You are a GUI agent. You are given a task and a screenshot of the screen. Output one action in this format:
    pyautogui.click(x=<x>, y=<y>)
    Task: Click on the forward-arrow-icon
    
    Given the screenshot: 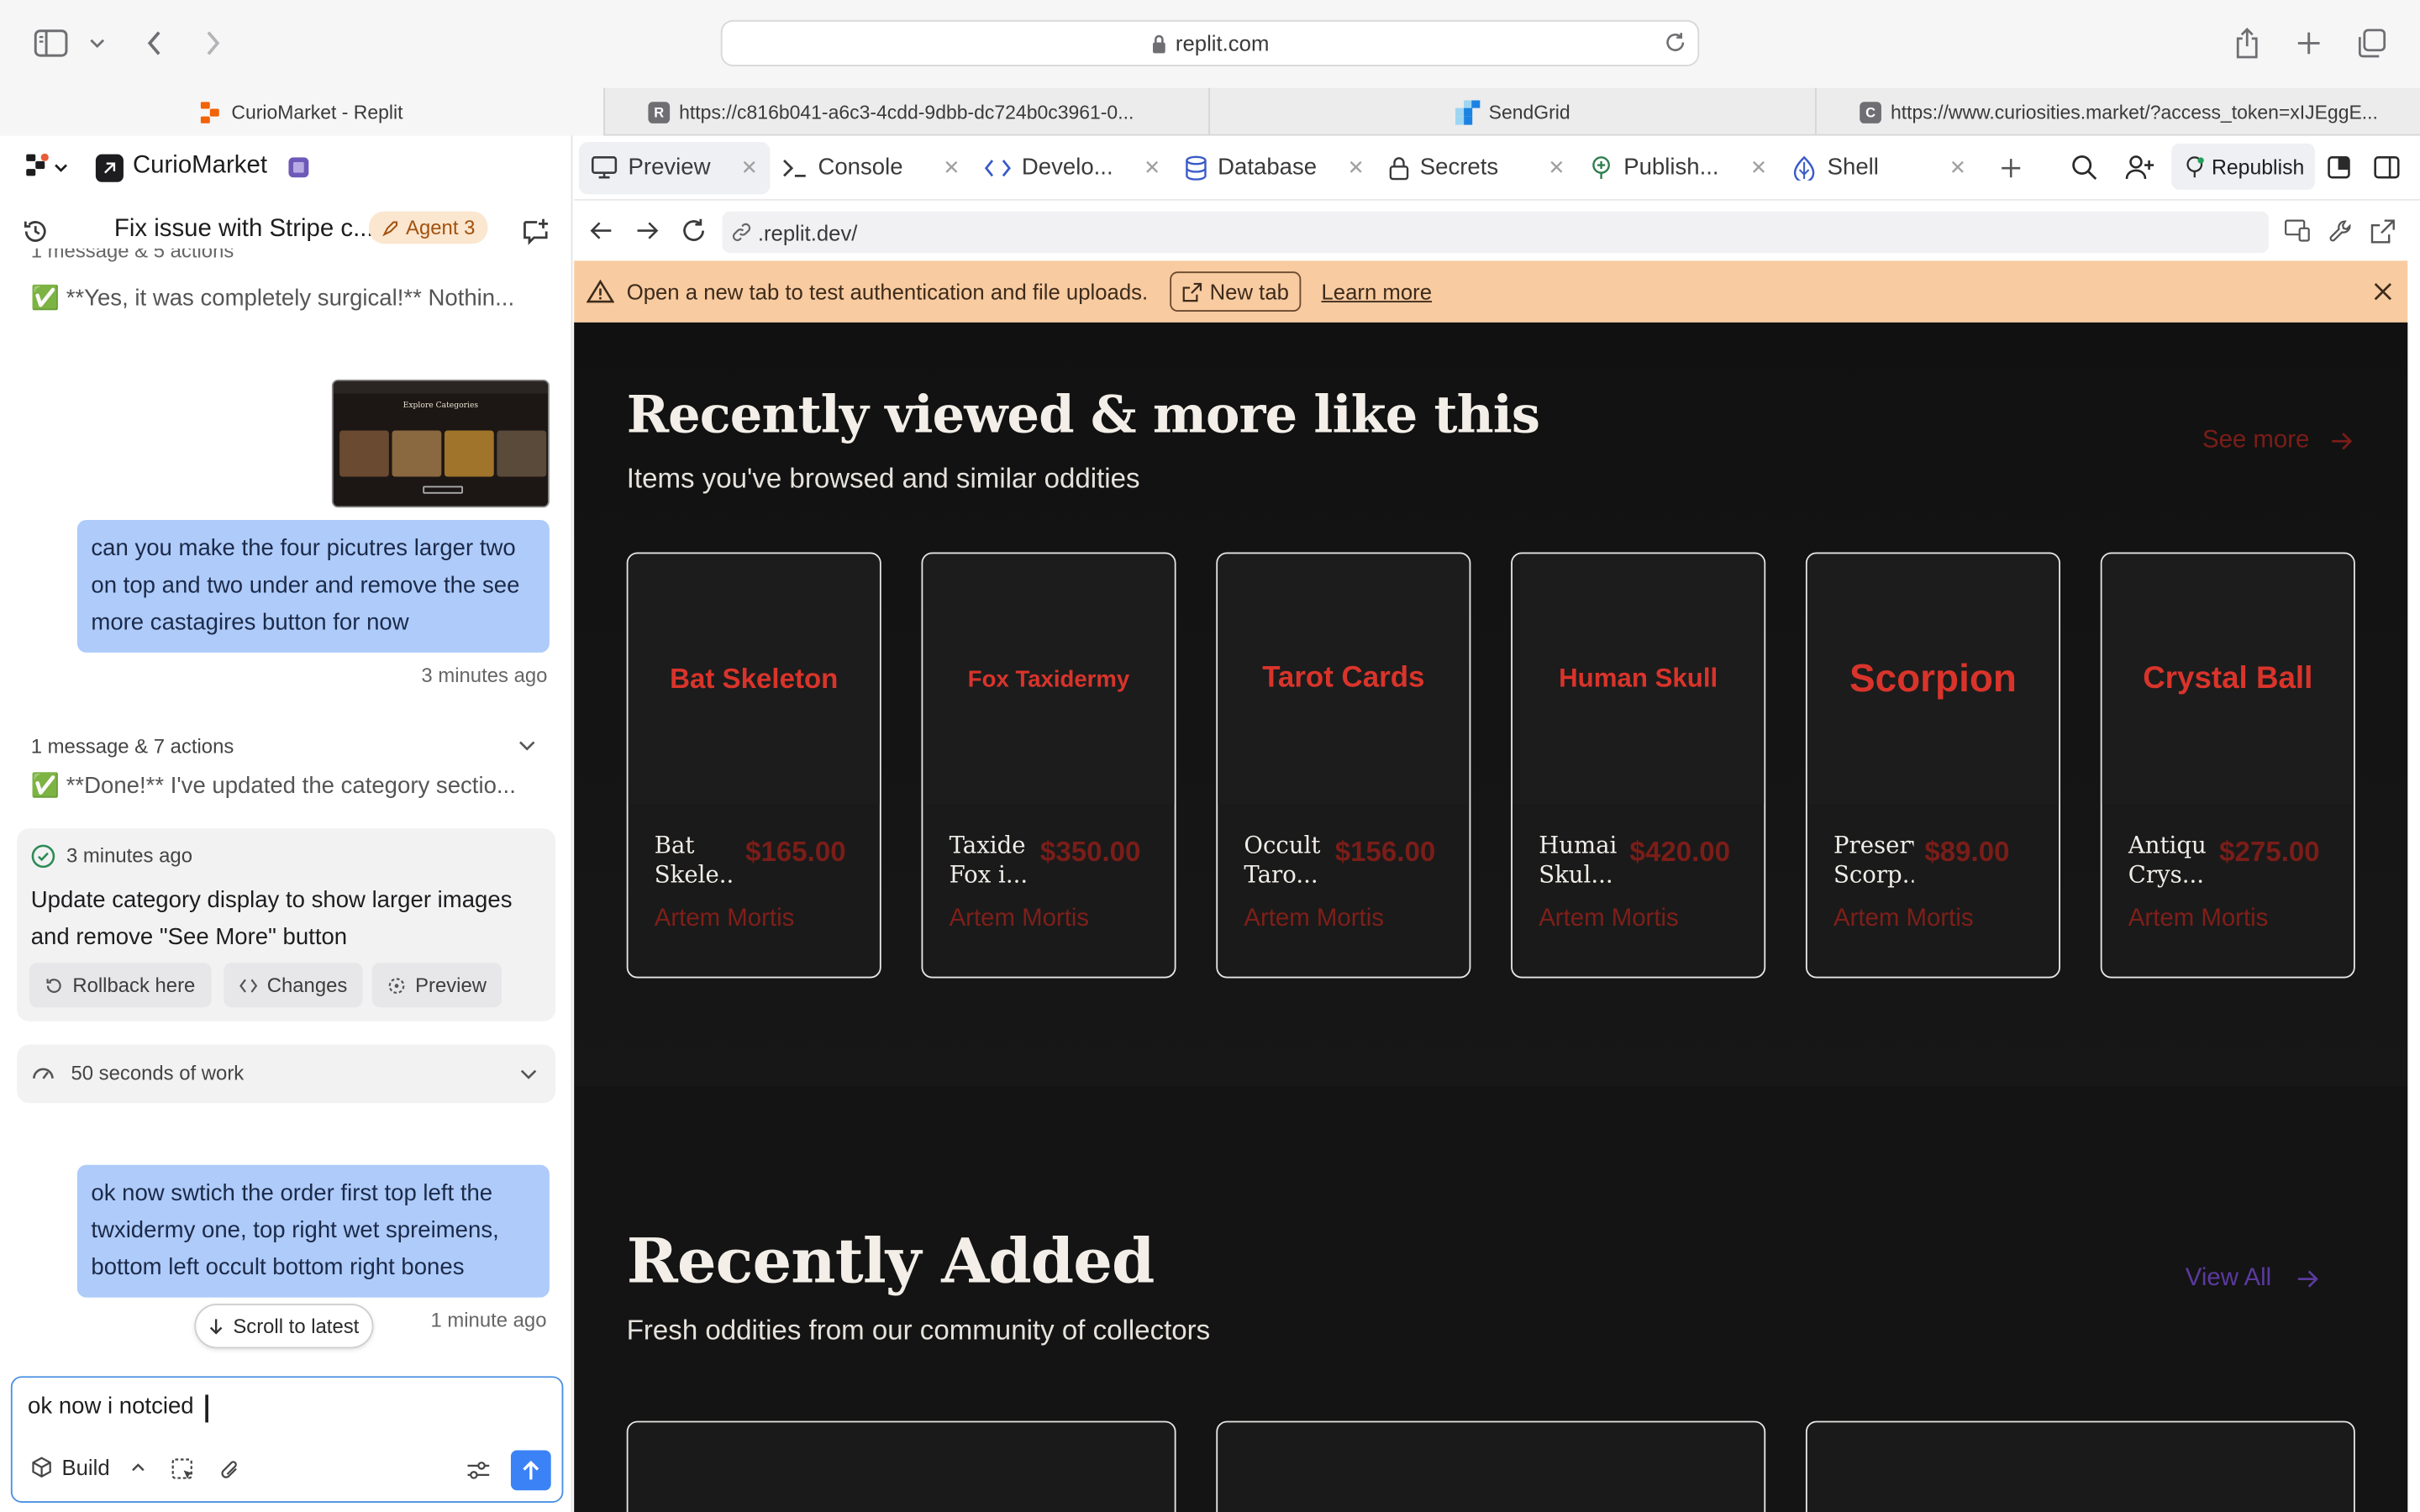 What is the action you would take?
    pyautogui.click(x=648, y=231)
    